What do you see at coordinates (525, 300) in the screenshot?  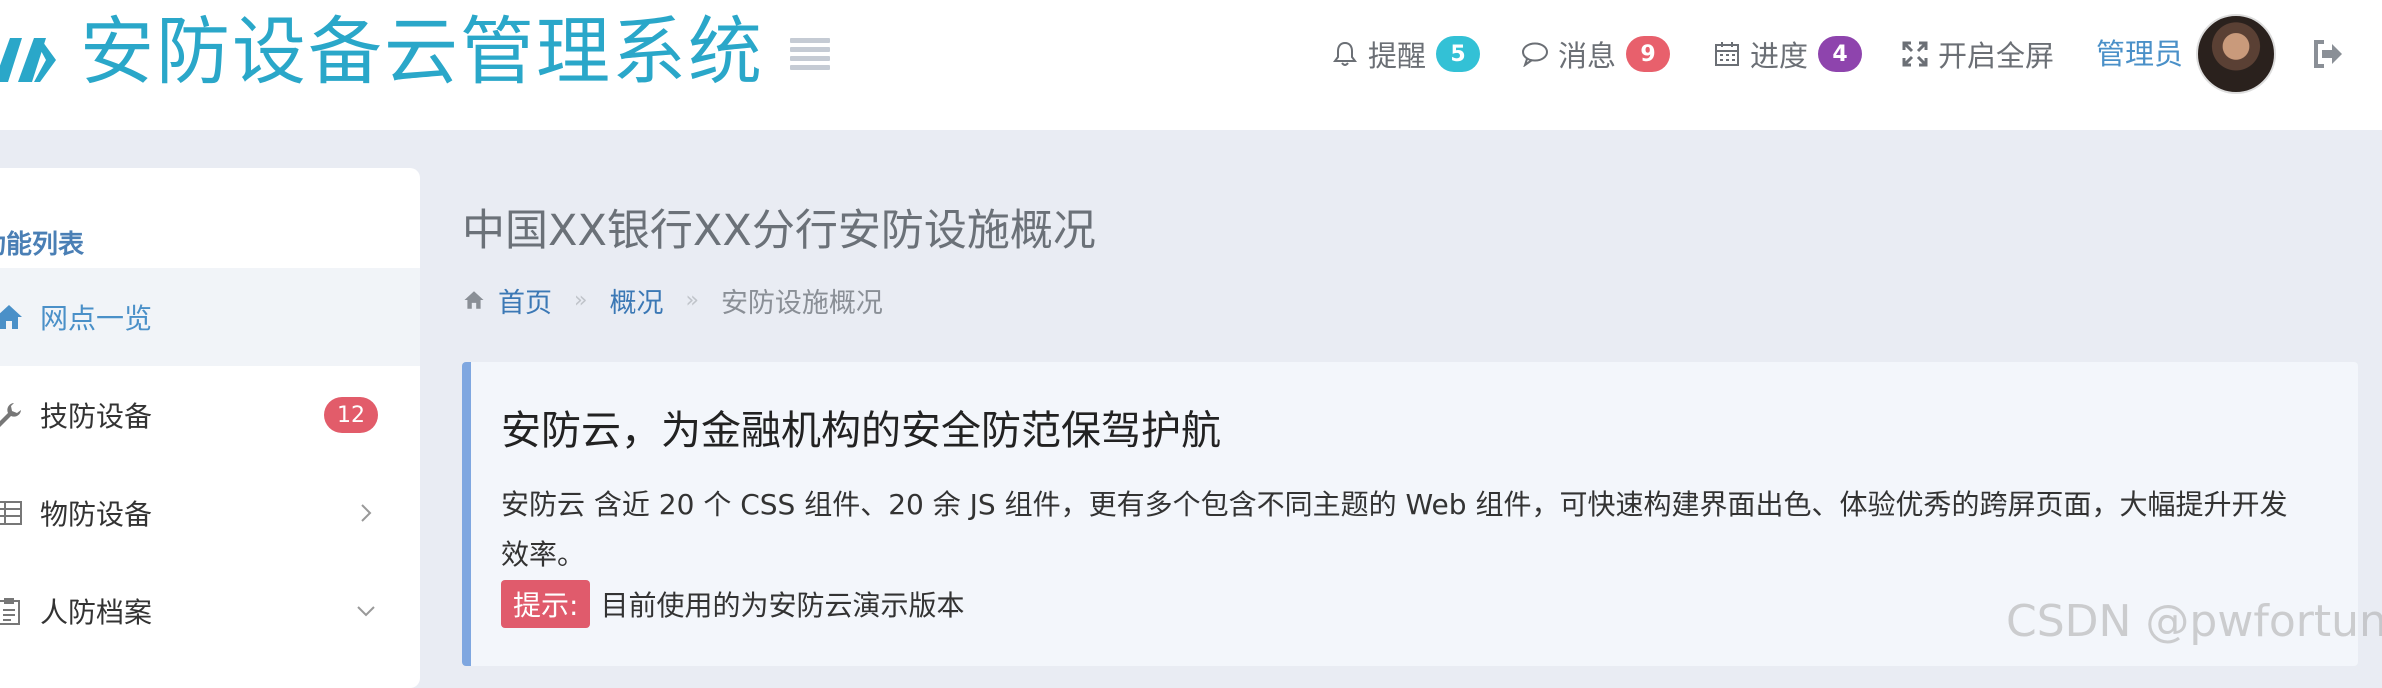 I see `breadcrumb-home: 首页` at bounding box center [525, 300].